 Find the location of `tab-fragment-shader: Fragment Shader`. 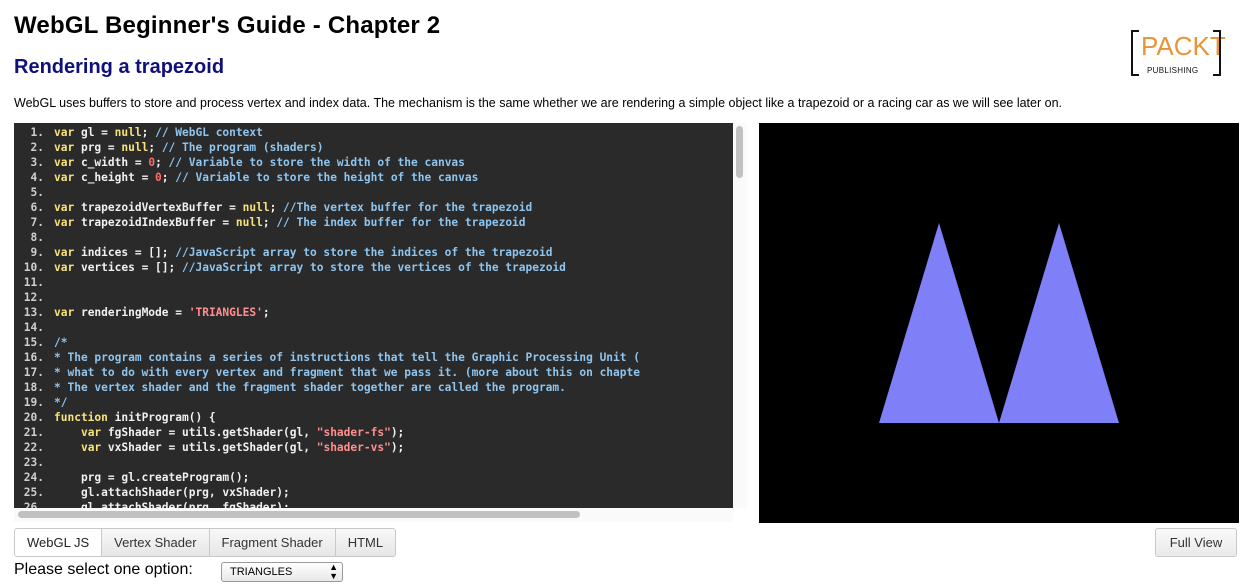

tab-fragment-shader: Fragment Shader is located at coordinates (272, 542).